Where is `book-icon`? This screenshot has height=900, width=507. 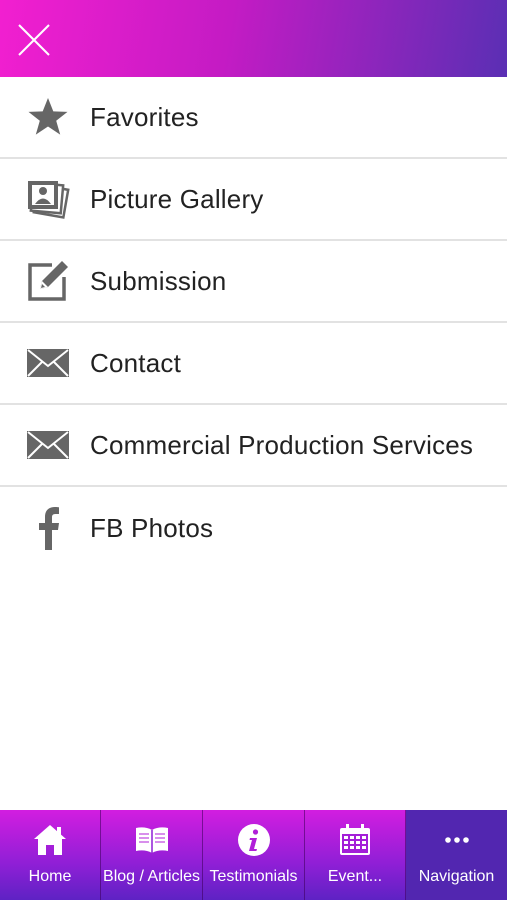
book-icon is located at coordinates (152, 840).